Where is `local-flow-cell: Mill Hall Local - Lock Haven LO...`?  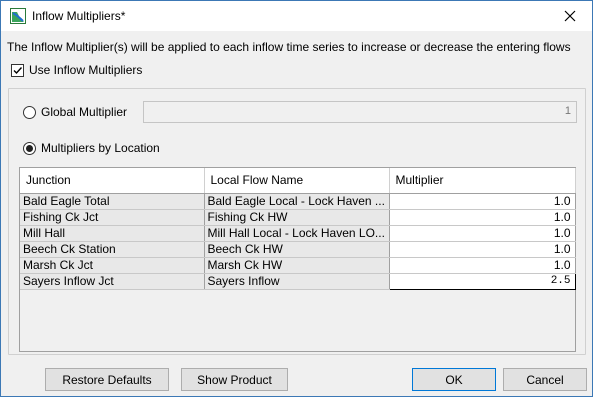 local-flow-cell: Mill Hall Local - Lock Haven LO... is located at coordinates (297, 233).